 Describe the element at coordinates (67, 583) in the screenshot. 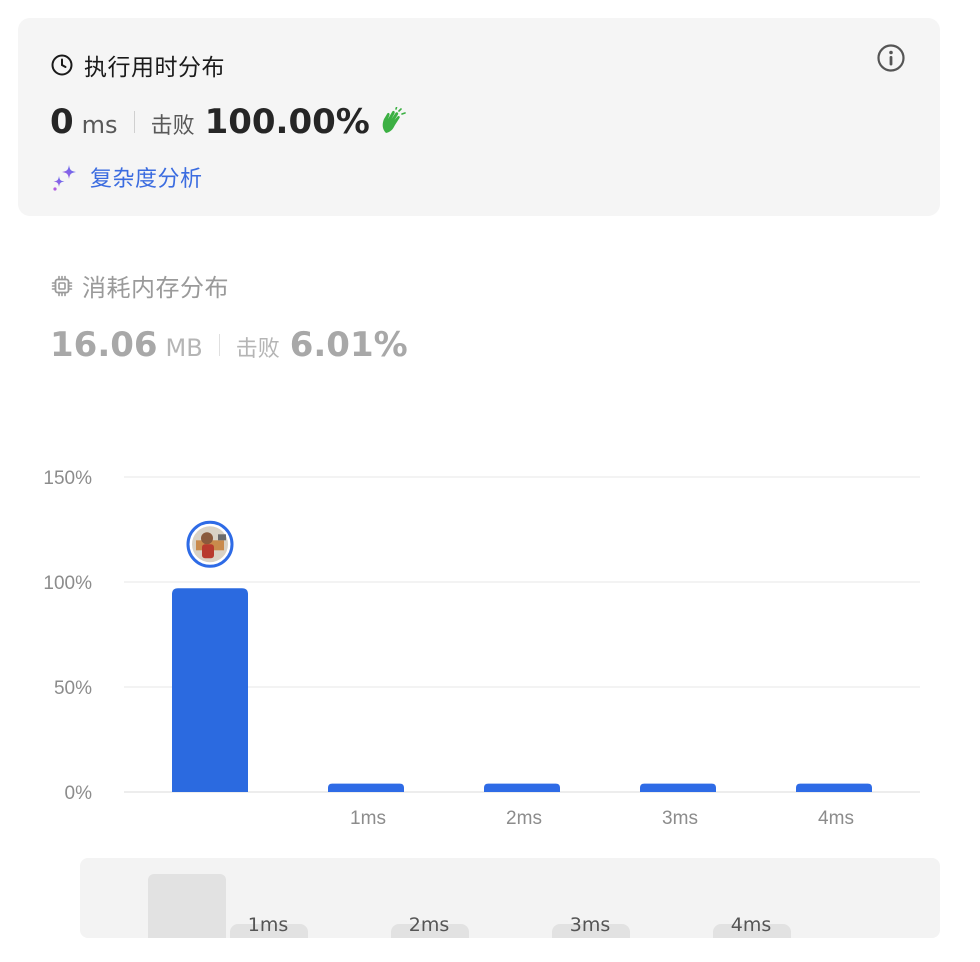

I see `y-tick-label: 100%` at that location.